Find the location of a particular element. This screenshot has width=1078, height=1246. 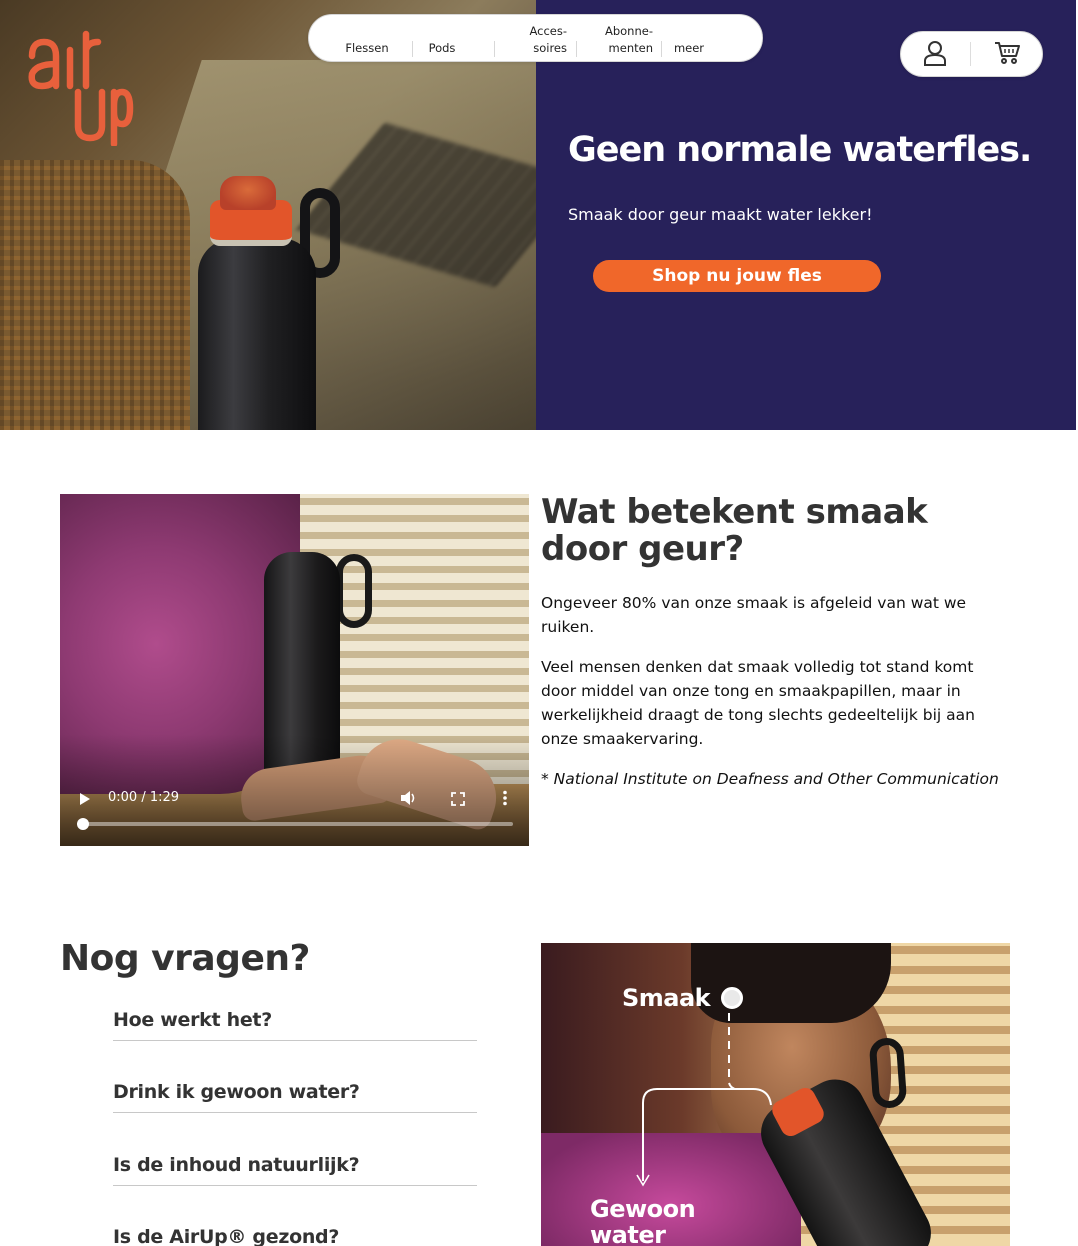

nav-label: meer is located at coordinates (689, 48).